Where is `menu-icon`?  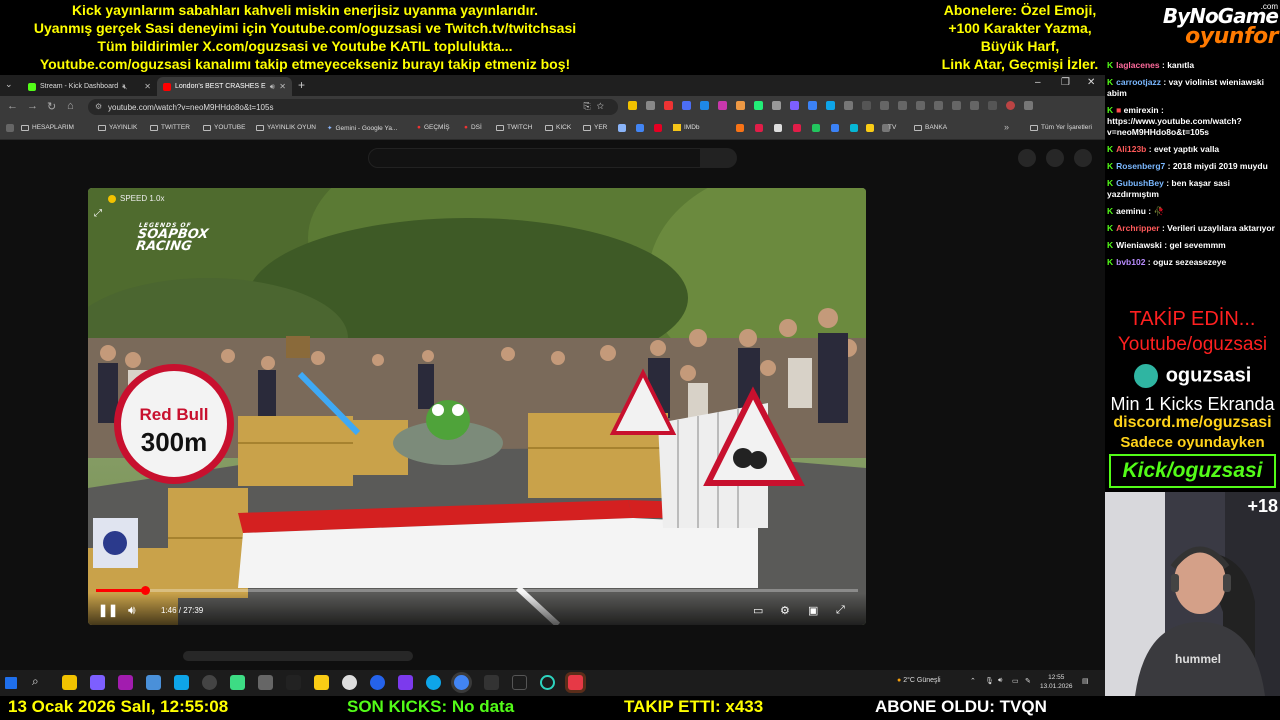
menu-icon is located at coordinates (974, 105).